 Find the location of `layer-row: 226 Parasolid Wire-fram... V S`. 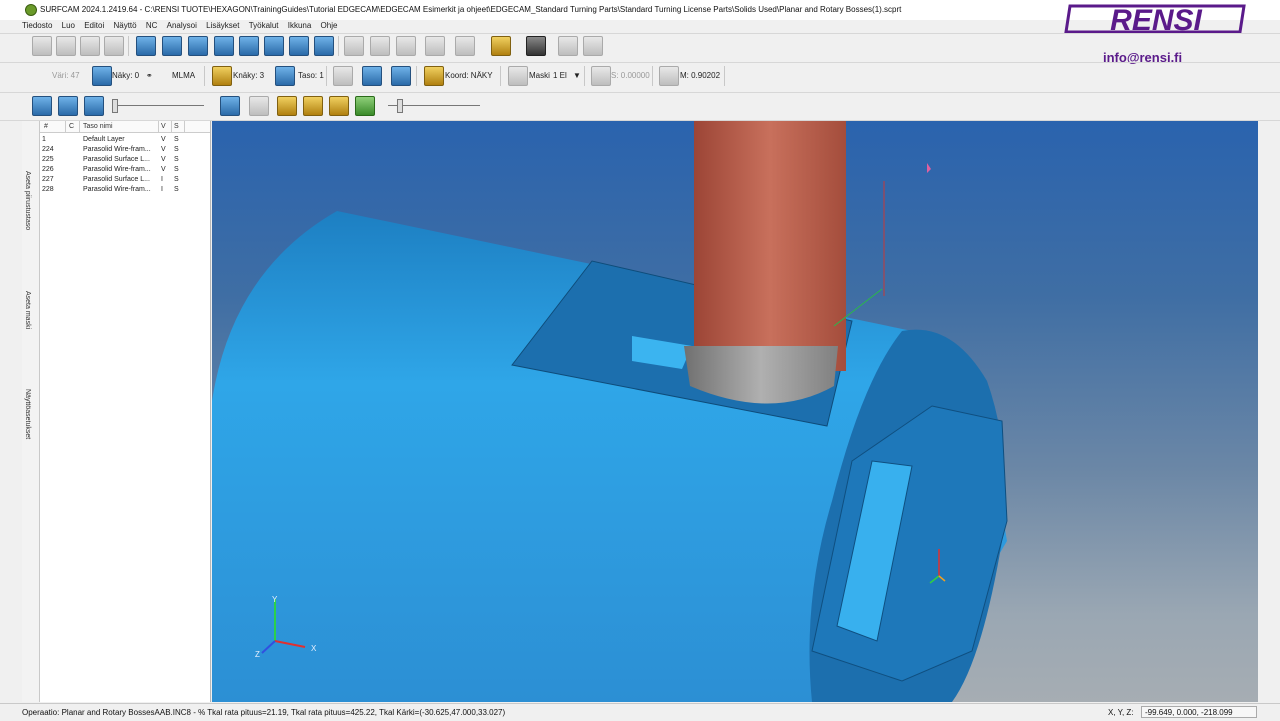

layer-row: 226 Parasolid Wire-fram... V S is located at coordinates (125, 170).